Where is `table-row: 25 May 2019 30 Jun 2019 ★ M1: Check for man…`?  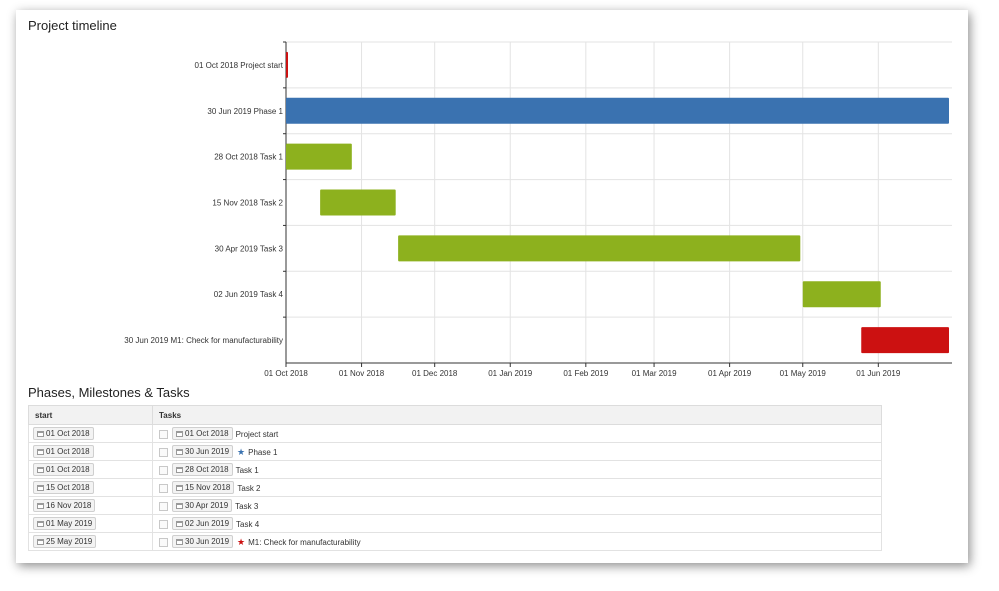
table-row: 25 May 2019 30 Jun 2019 ★ M1: Check for man… is located at coordinates (455, 541).